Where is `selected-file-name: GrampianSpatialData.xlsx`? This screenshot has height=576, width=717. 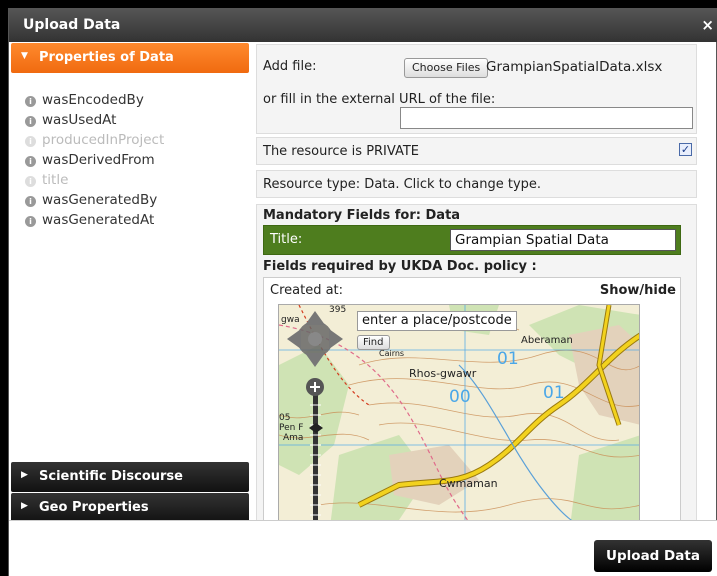 selected-file-name: GrampianSpatialData.xlsx is located at coordinates (574, 67).